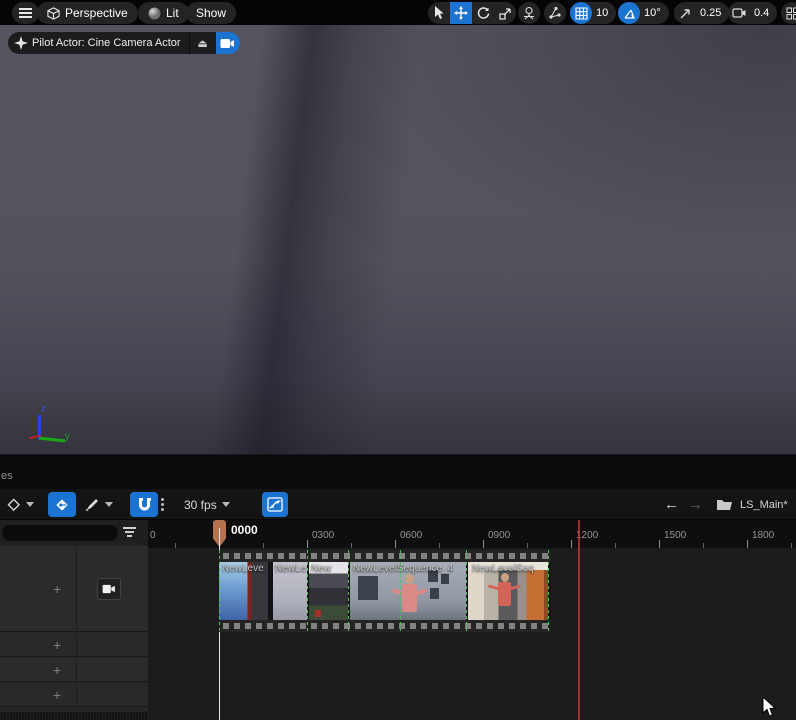 The width and height of the screenshot is (796, 720). I want to click on snapping-options-button, so click(162, 504).